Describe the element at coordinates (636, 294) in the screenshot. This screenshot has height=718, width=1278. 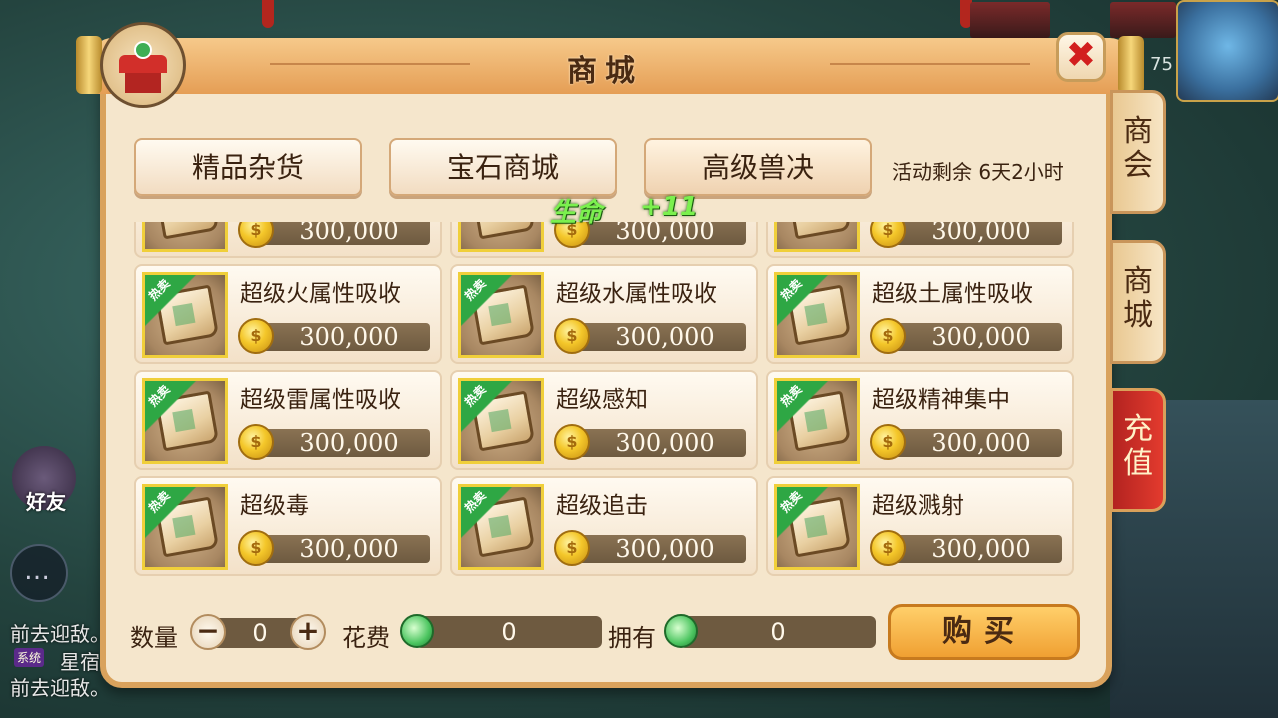
I see `item-name: 超级水属性吸收` at that location.